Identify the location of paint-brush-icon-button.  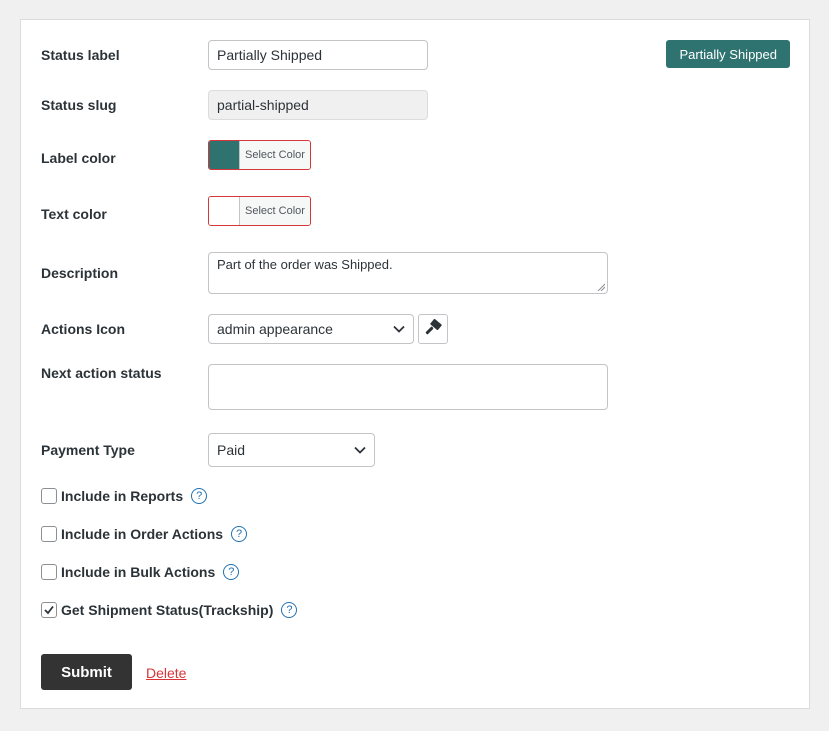
(433, 329).